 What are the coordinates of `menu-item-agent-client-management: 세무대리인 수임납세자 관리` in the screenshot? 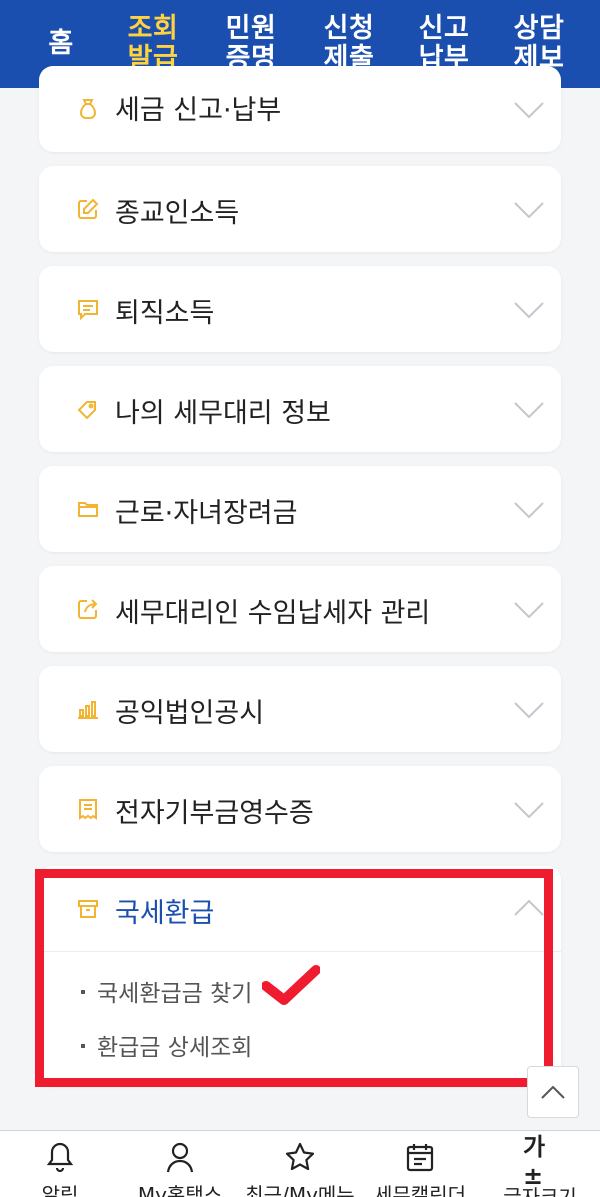 It's located at (300, 609).